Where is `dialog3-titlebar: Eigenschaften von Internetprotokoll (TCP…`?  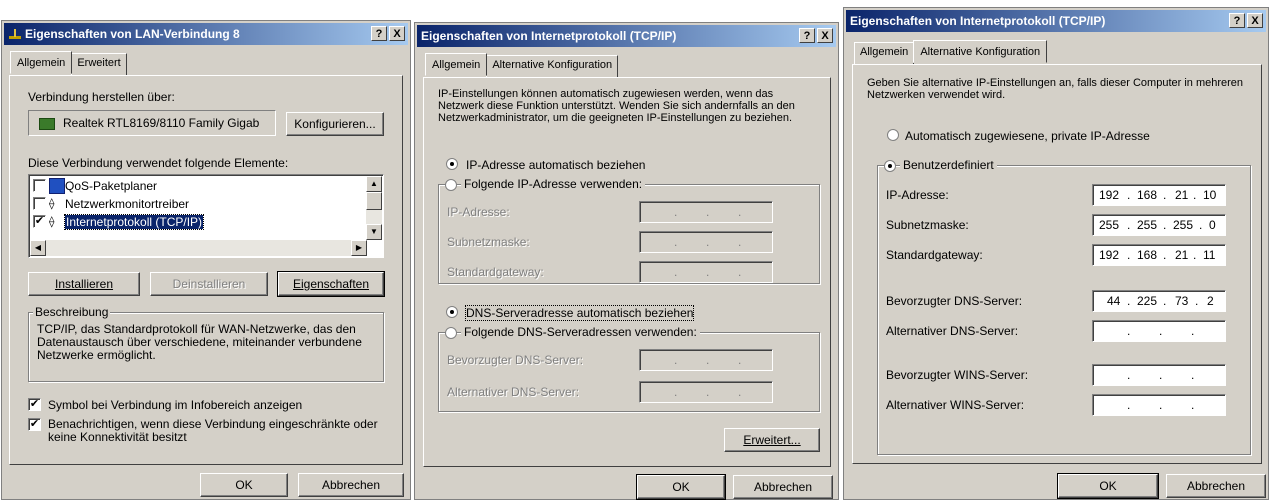 dialog3-titlebar: Eigenschaften von Internetprotokoll (TCP… is located at coordinates (1056, 21).